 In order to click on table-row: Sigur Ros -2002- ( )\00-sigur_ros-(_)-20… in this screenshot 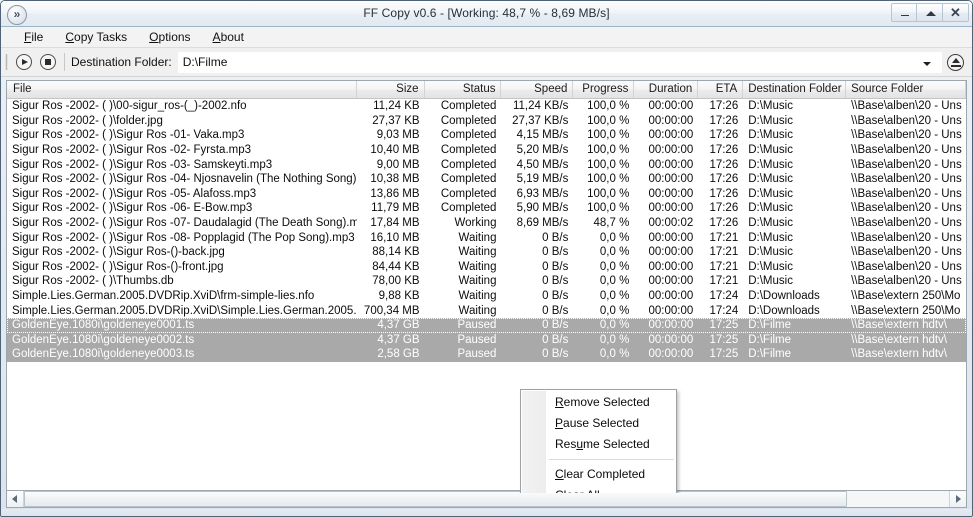, I will do `click(486, 106)`.